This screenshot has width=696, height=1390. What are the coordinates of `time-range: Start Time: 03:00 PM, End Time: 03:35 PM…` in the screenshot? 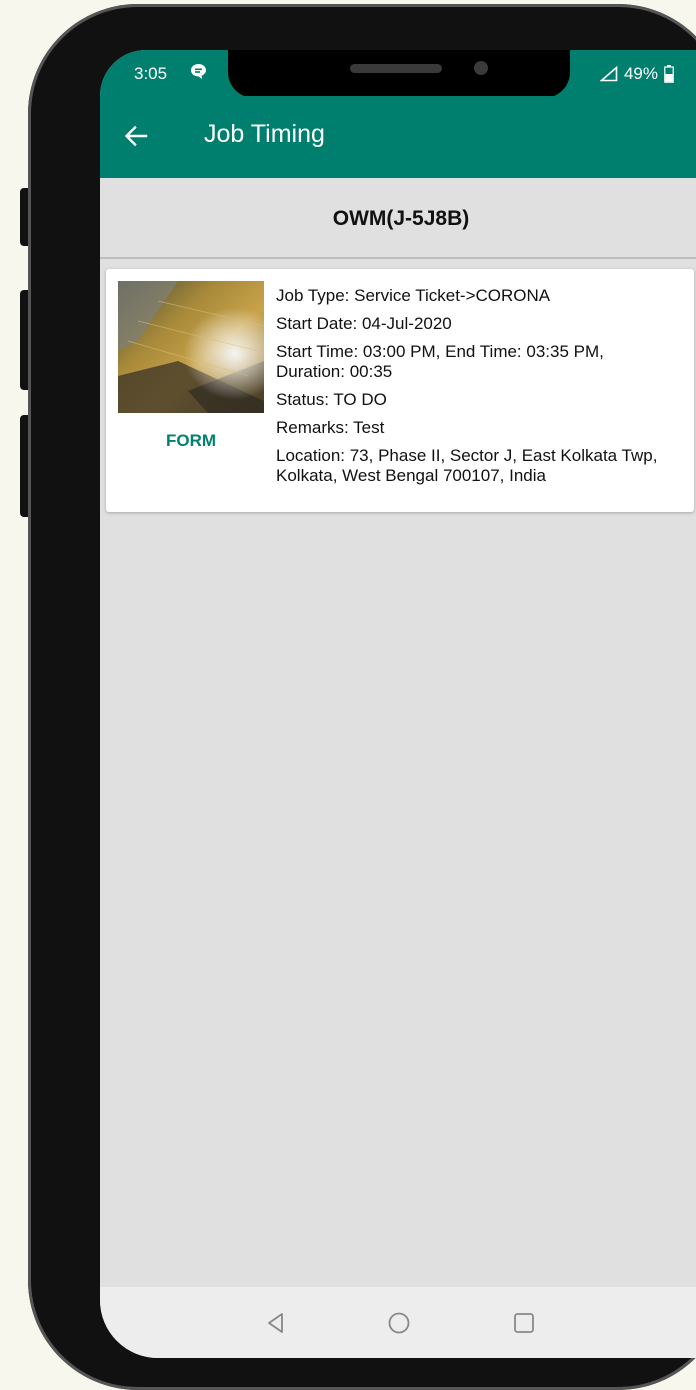 It's located at (440, 351).